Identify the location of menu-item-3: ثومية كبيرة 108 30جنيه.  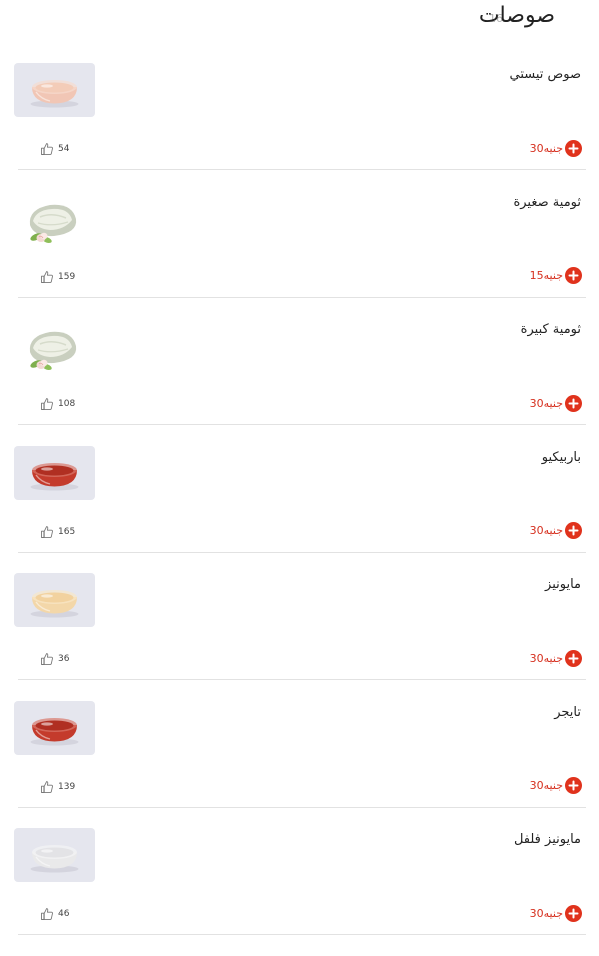
(299, 382).